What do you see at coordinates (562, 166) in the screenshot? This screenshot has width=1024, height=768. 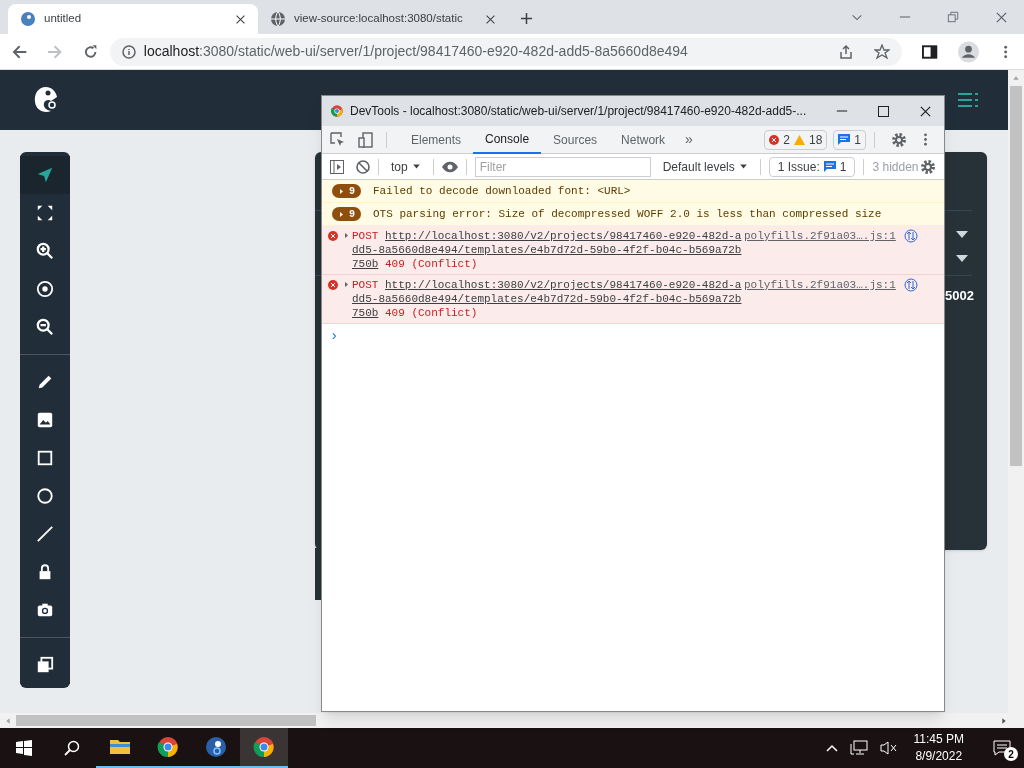 I see `filter-field: Filter` at bounding box center [562, 166].